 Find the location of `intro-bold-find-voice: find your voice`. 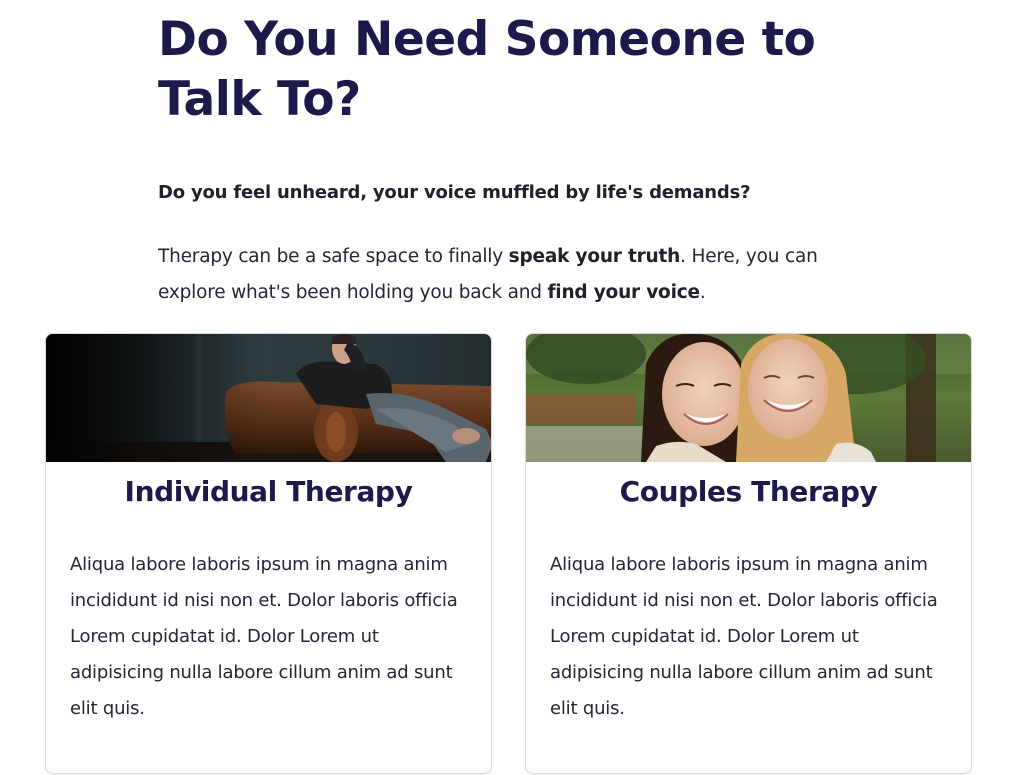

intro-bold-find-voice: find your voice is located at coordinates (623, 292).